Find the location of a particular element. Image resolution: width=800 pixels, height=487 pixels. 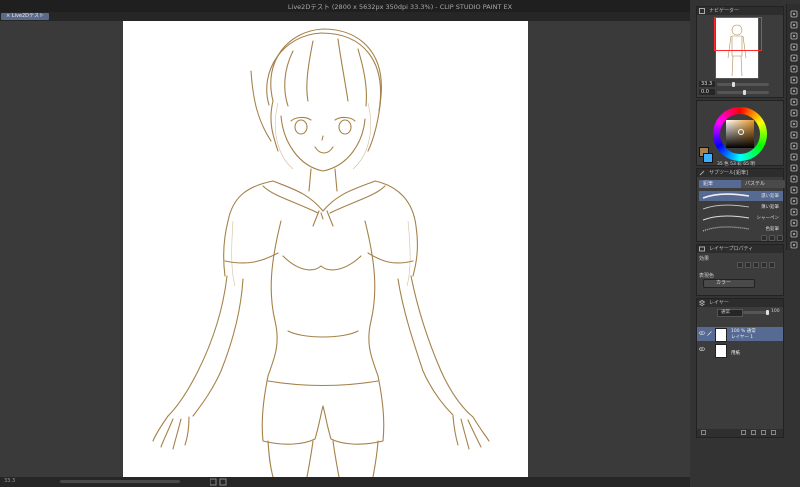

zoom-slider-knob is located at coordinates (733, 84).